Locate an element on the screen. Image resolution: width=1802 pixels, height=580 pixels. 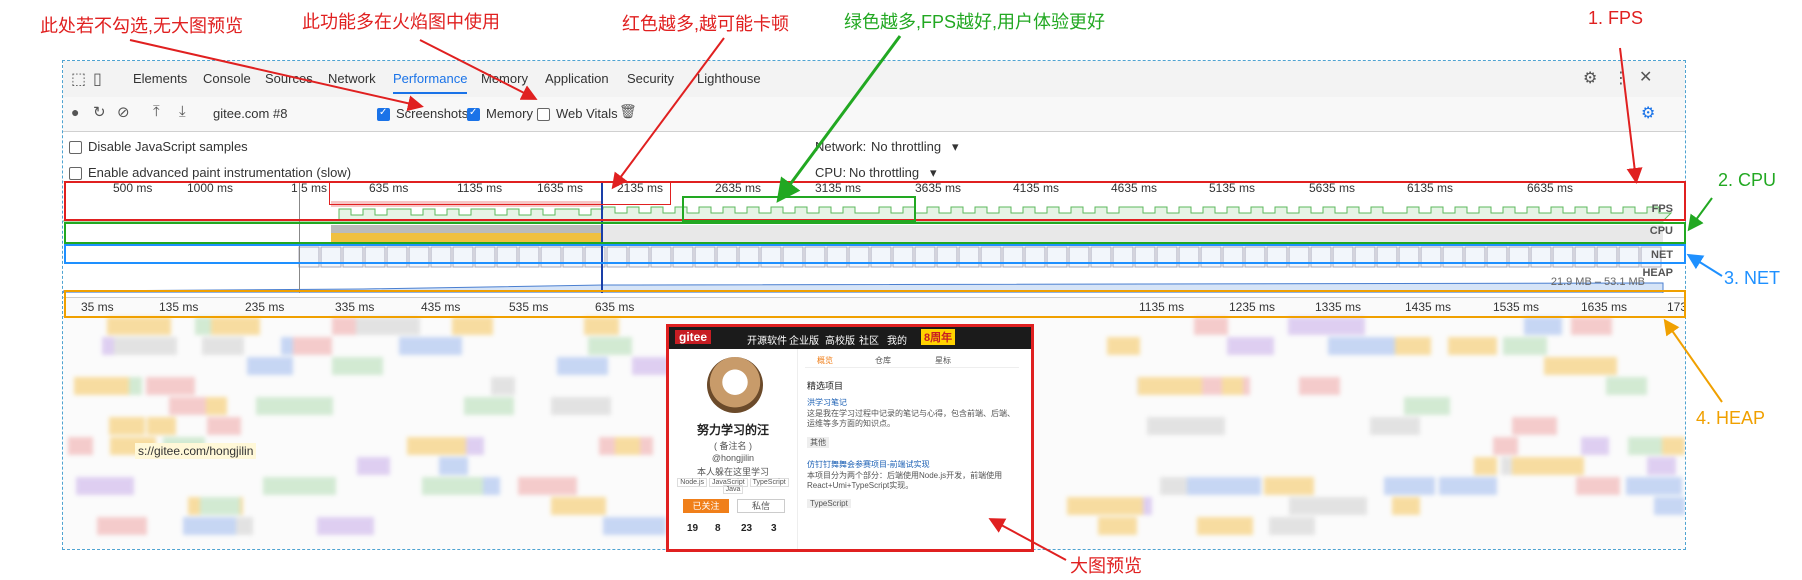
arrow-to-preview is located at coordinates (1027, 539).